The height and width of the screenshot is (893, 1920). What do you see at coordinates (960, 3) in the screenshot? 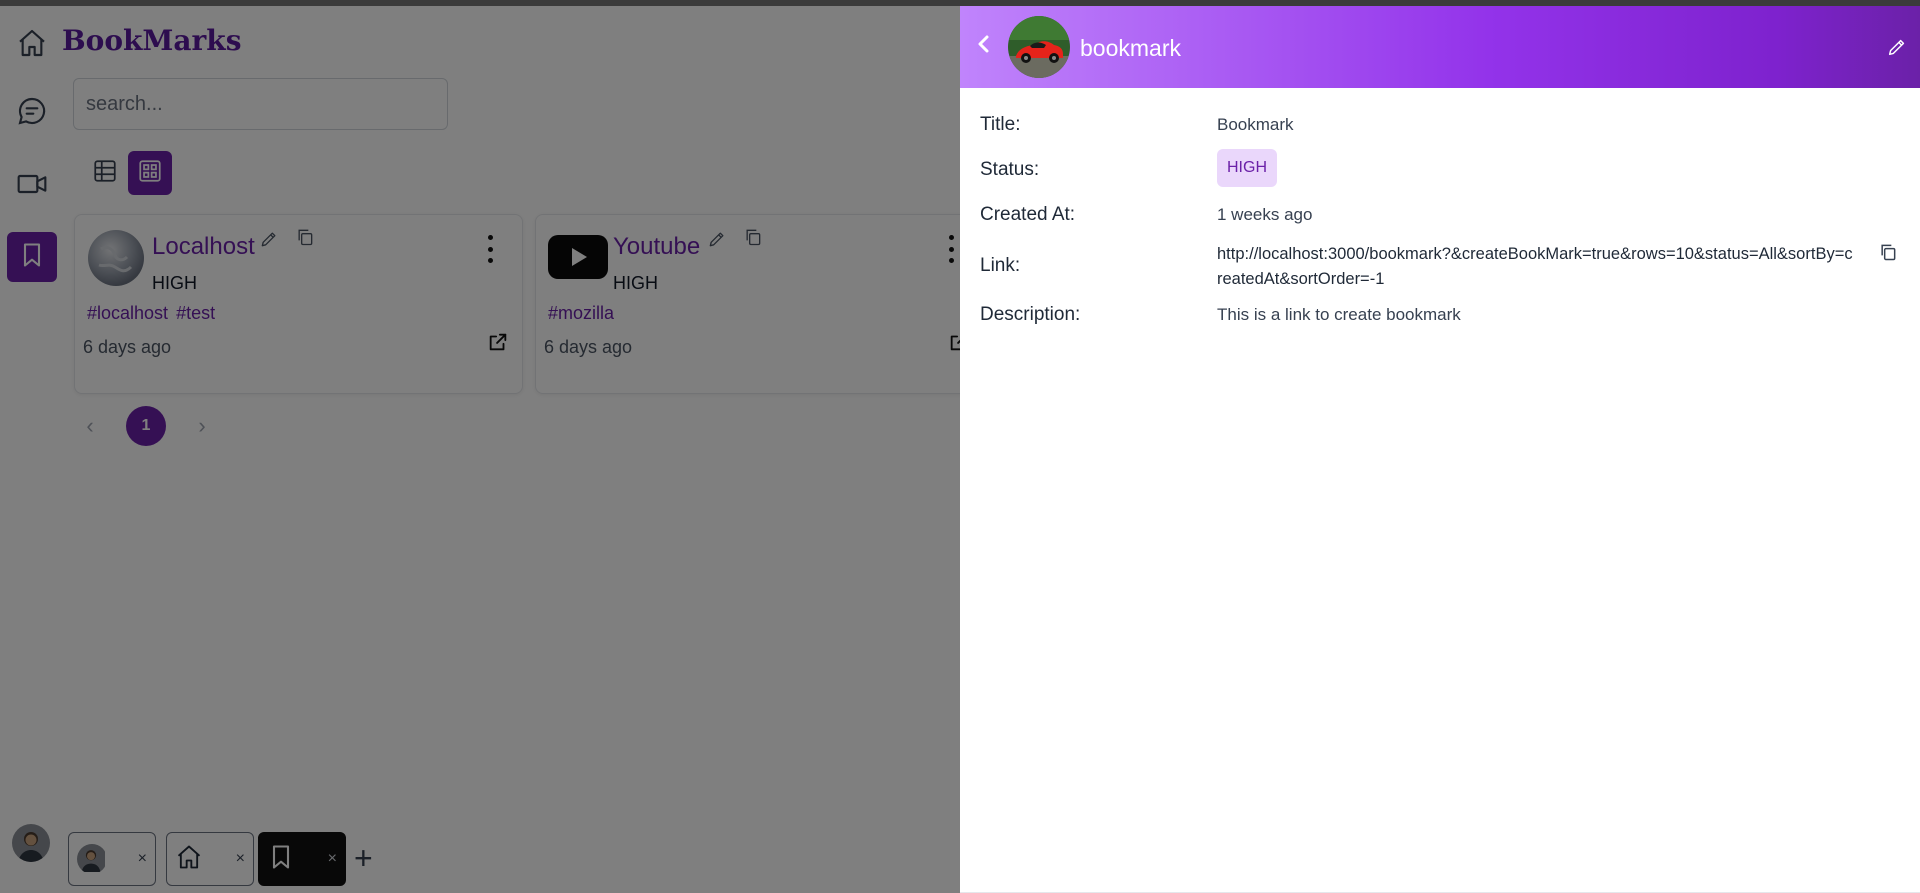
I see `window-top-border` at bounding box center [960, 3].